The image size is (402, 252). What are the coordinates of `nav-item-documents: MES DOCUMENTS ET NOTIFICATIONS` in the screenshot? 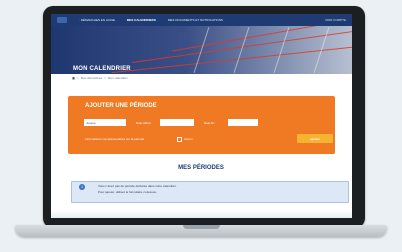 It's located at (195, 20).